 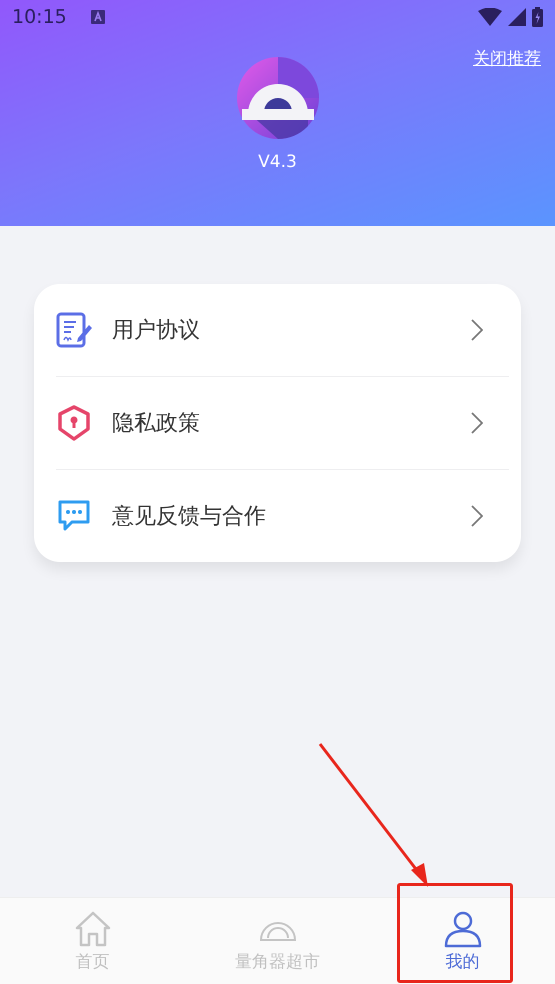 What do you see at coordinates (277, 162) in the screenshot?
I see `version-text: V4.3` at bounding box center [277, 162].